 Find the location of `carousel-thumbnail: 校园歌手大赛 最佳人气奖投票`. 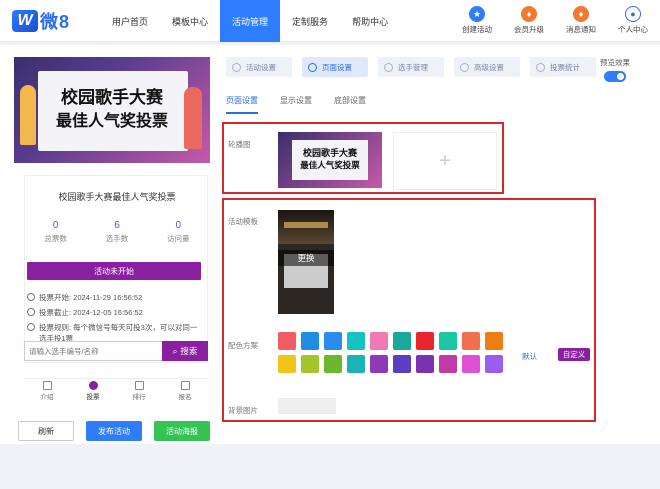

carousel-thumbnail: 校园歌手大赛 最佳人气奖投票 is located at coordinates (330, 160).